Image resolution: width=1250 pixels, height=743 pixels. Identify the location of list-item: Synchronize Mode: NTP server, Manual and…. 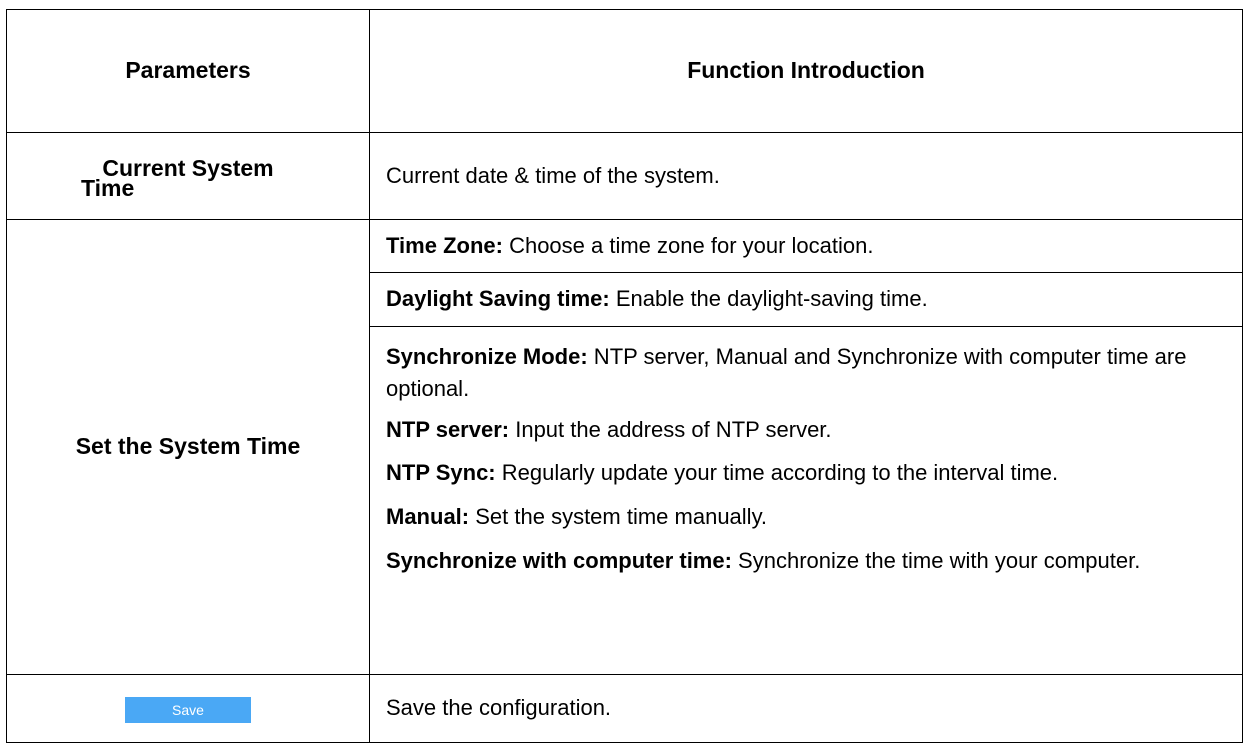
(808, 366).